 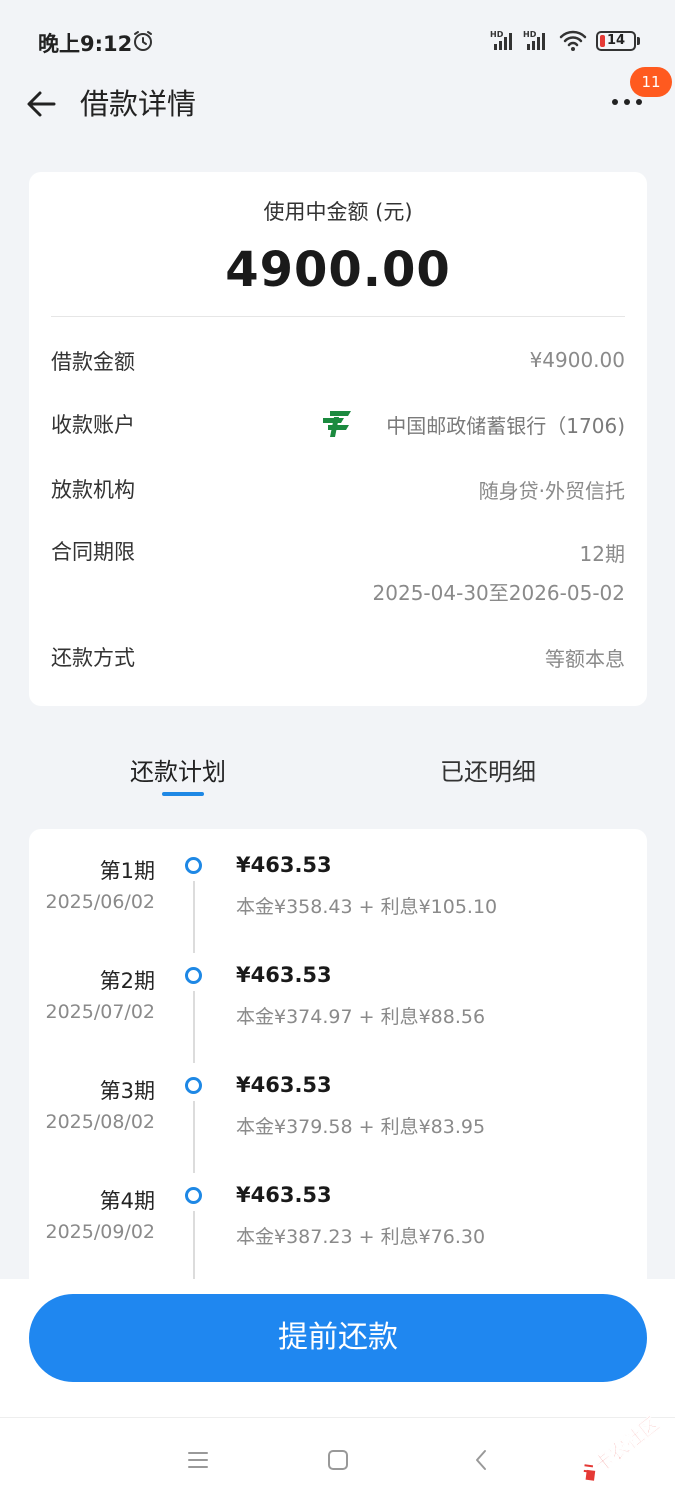 What do you see at coordinates (100, 1232) in the screenshot?
I see `period-date: 2025/09/02` at bounding box center [100, 1232].